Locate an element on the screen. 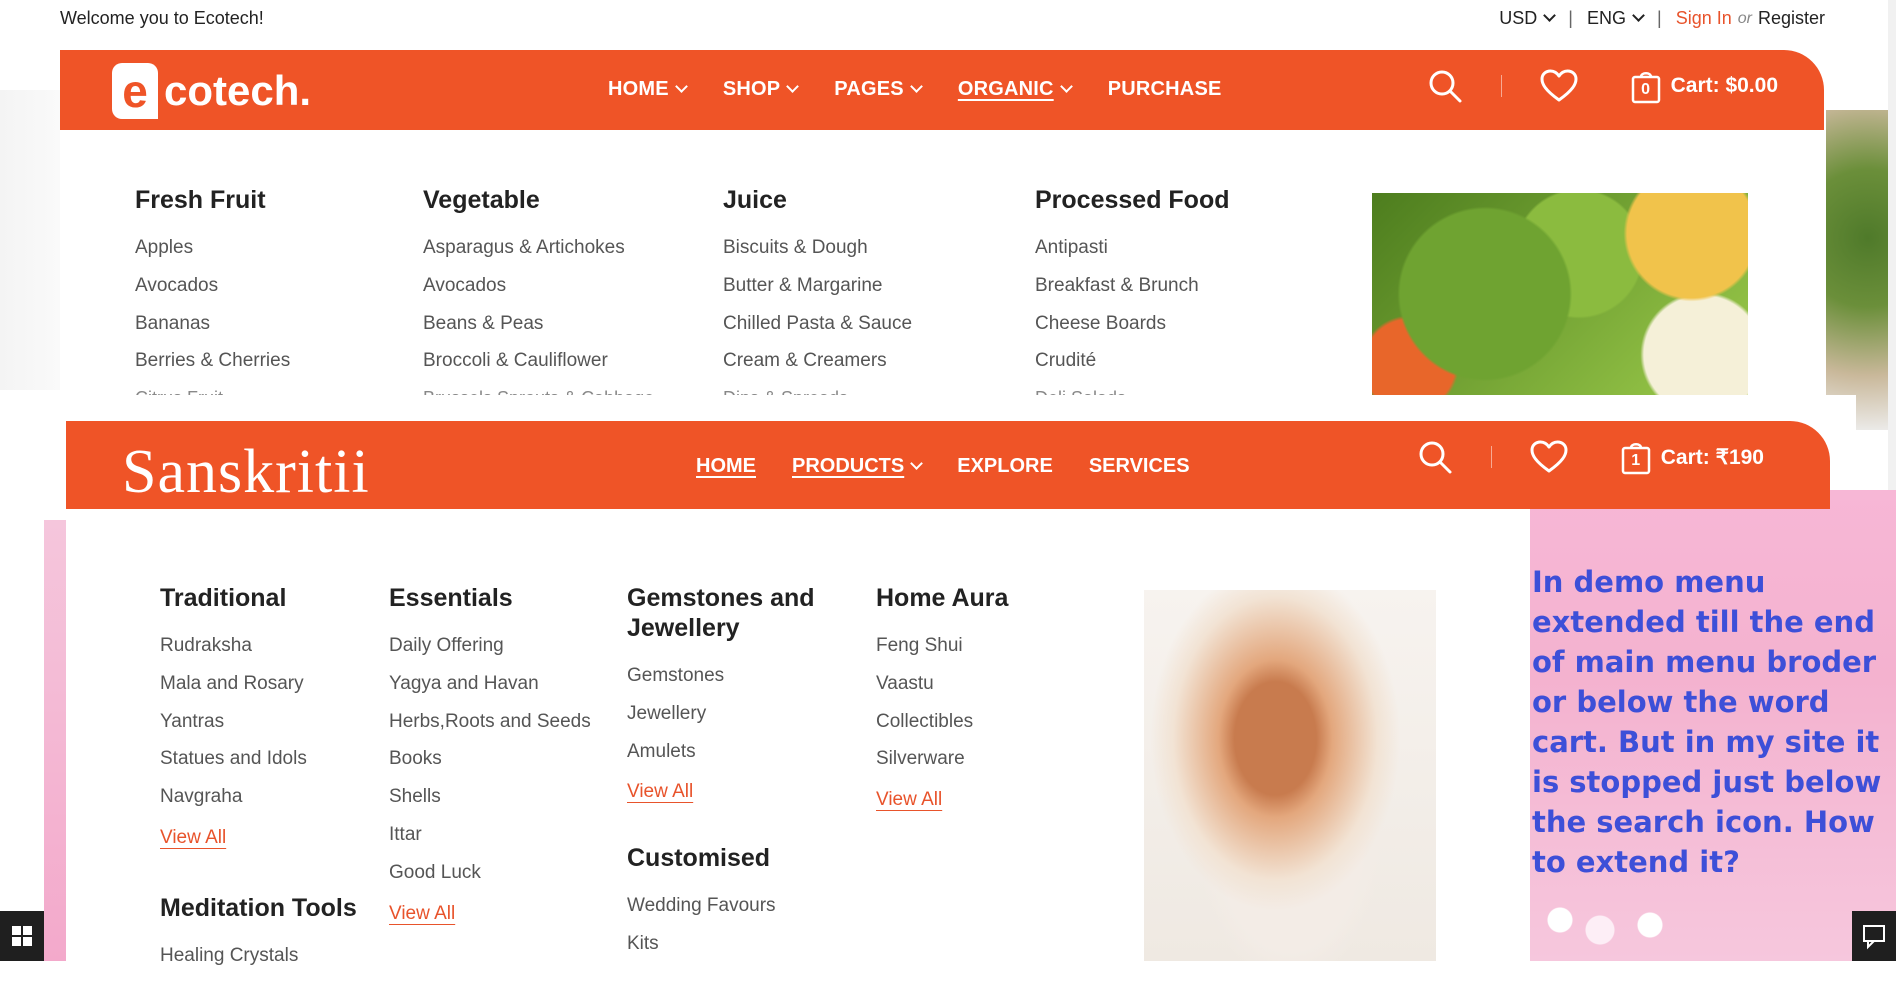 The width and height of the screenshot is (1896, 983). menu-link: Good Luck is located at coordinates (490, 873).